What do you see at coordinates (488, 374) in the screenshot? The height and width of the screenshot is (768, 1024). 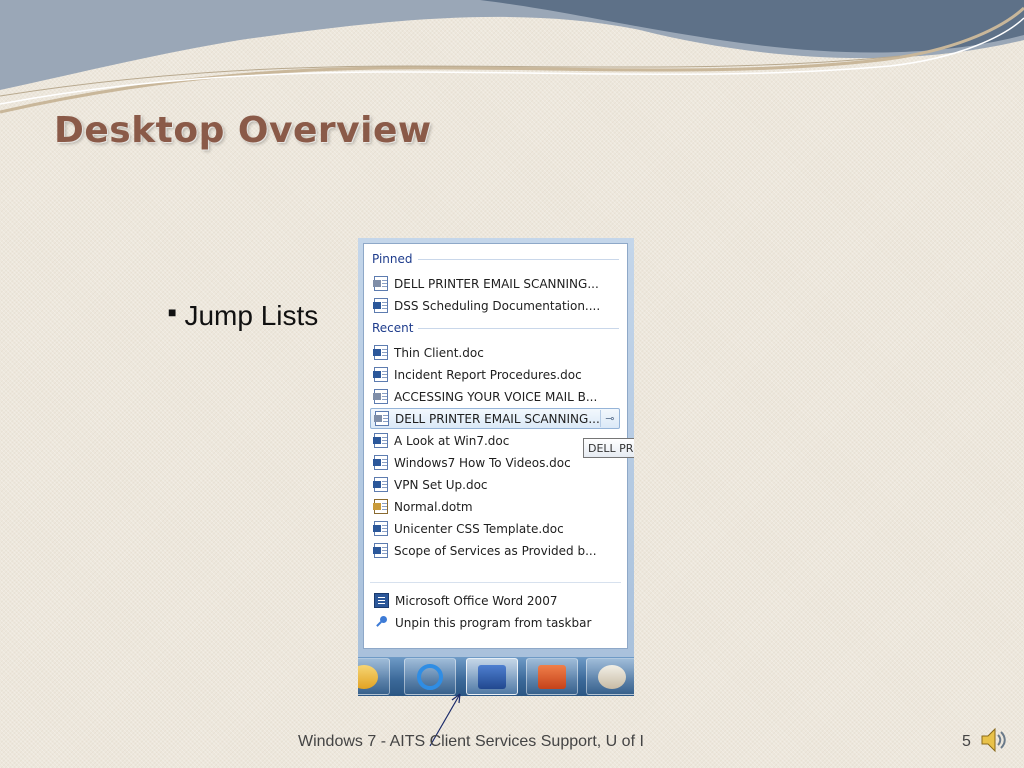 I see `item-label: Incident Report Procedures.doc` at bounding box center [488, 374].